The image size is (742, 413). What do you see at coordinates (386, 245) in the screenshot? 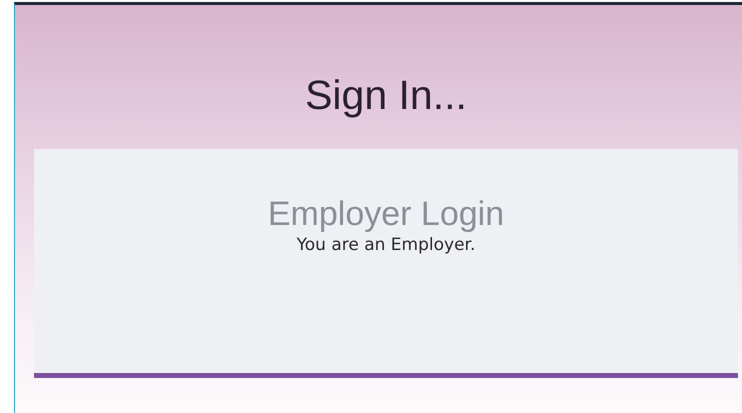
I see `login-option-description: You are an Employer.` at bounding box center [386, 245].